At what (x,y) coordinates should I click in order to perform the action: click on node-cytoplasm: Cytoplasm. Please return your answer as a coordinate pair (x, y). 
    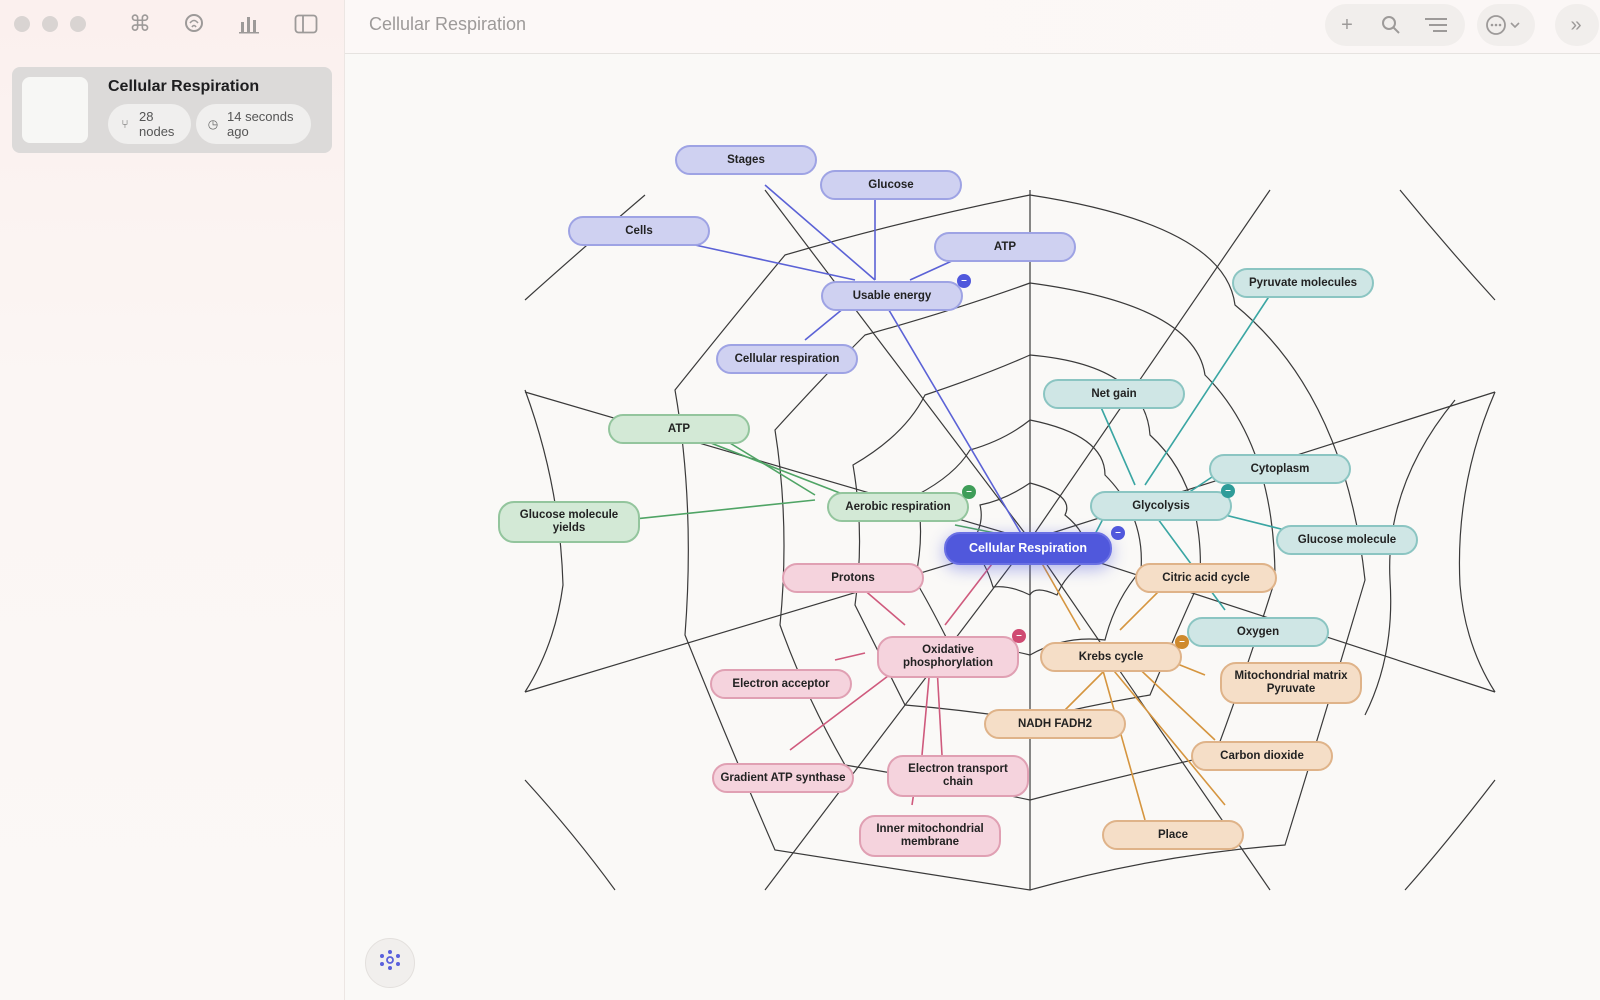
    Looking at the image, I should click on (1280, 469).